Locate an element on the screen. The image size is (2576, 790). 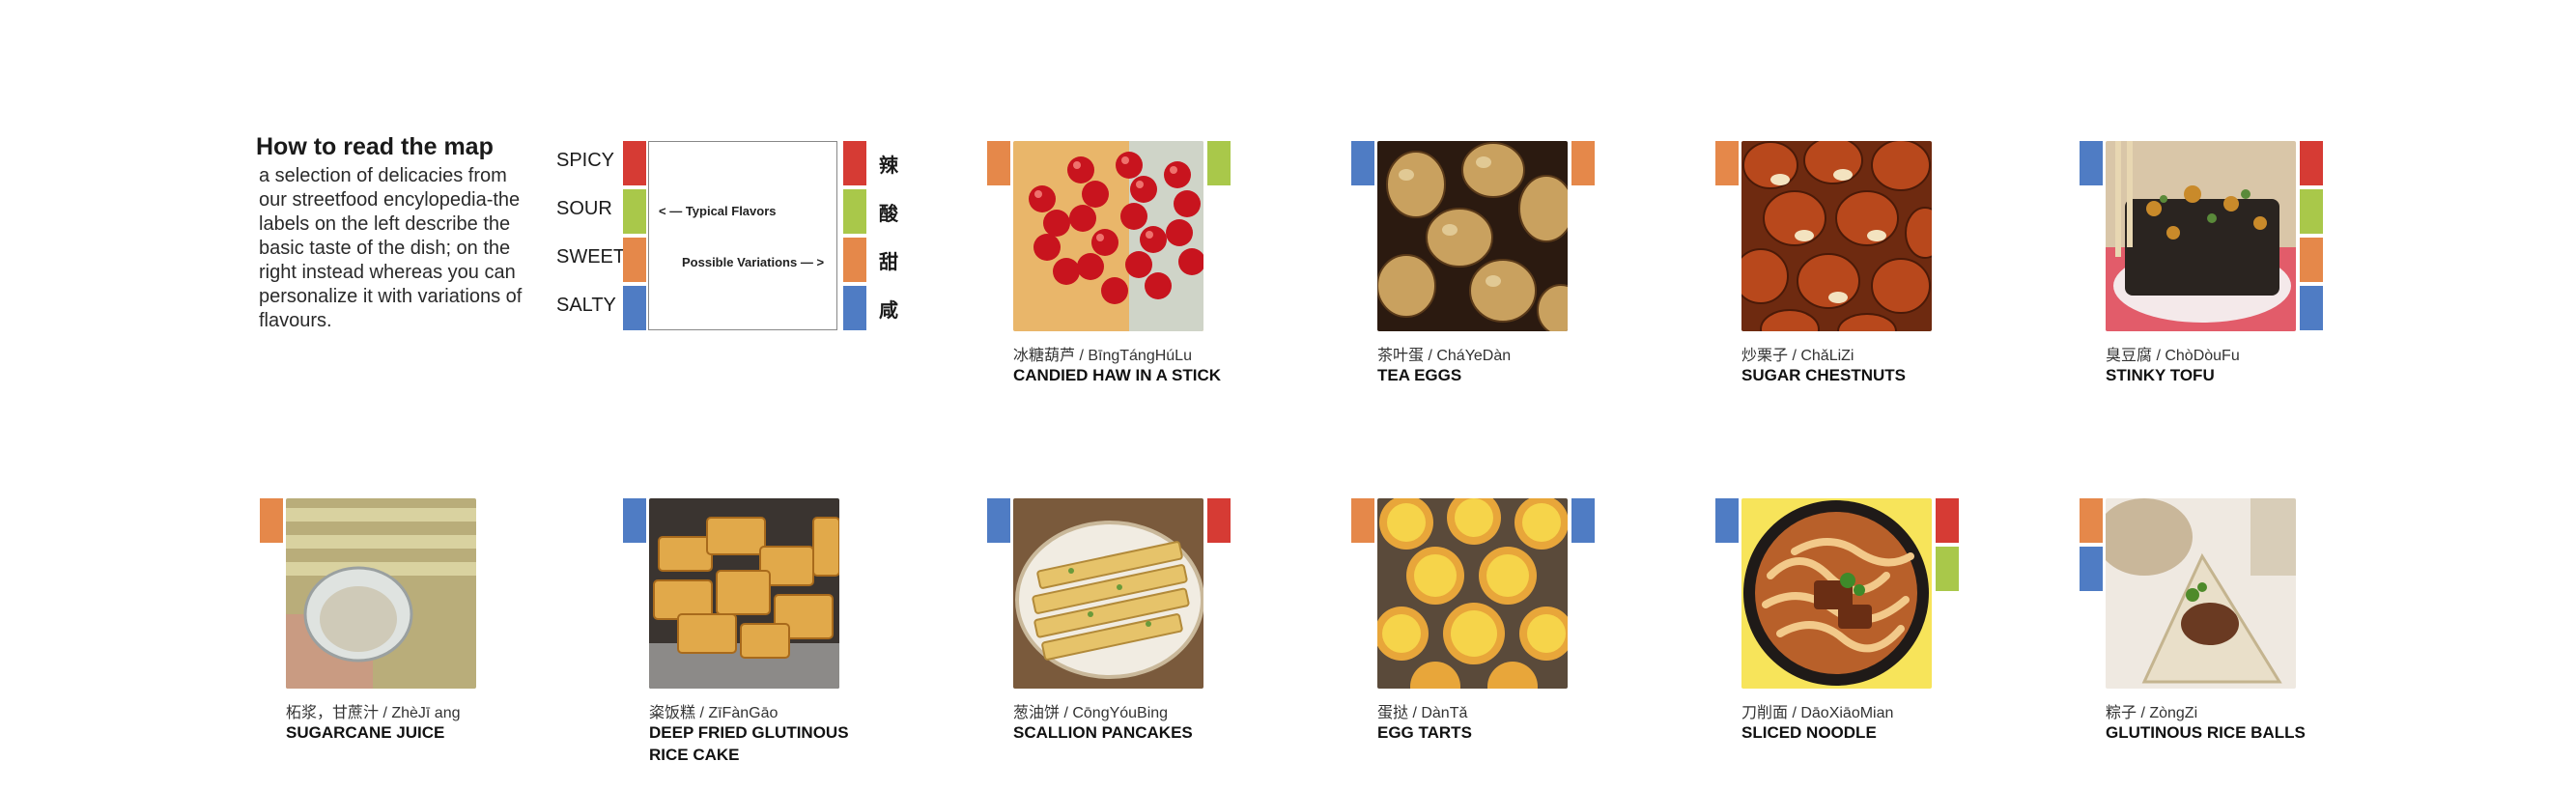
chinese-char-sweet: 甜 is located at coordinates (888, 262).